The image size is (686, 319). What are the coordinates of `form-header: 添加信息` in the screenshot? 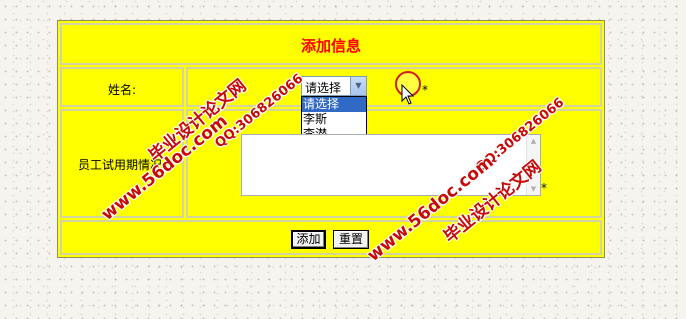 It's located at (331, 44).